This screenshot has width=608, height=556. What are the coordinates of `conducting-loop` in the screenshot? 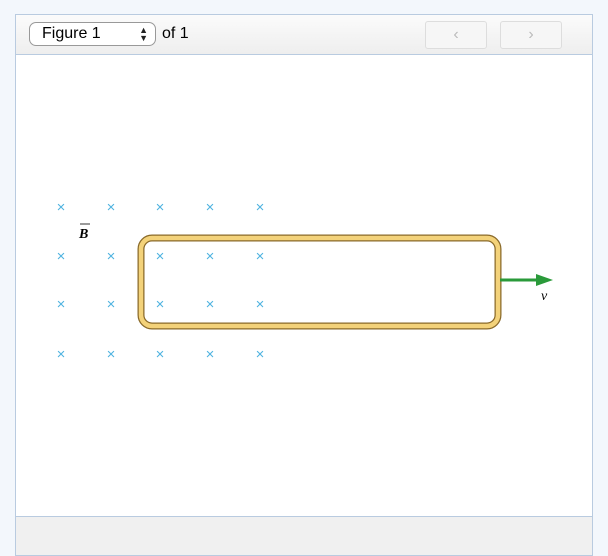 It's located at (319, 282).